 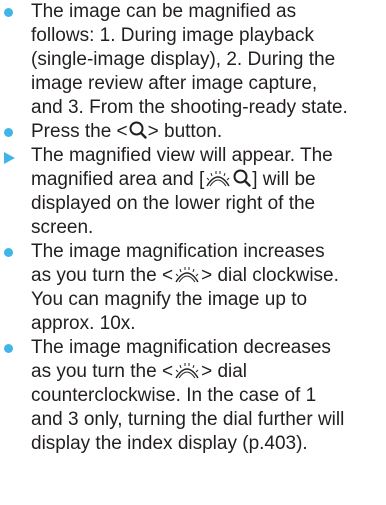 What do you see at coordinates (169, 299) in the screenshot?
I see `text-line: You can magnify the image up to` at bounding box center [169, 299].